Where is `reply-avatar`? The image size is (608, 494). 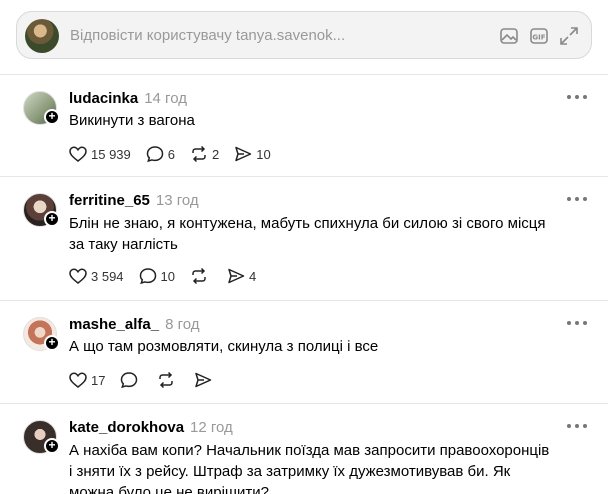
reply-avatar is located at coordinates (42, 36).